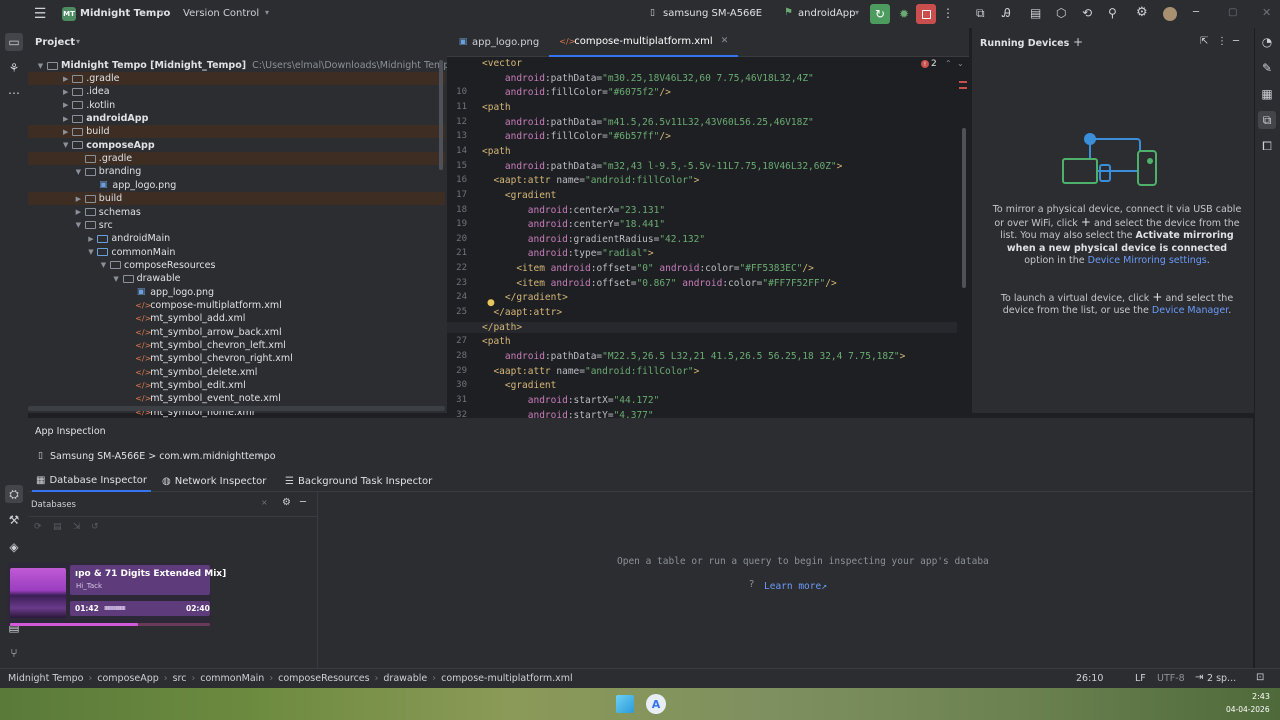 Image resolution: width=1280 pixels, height=720 pixels. What do you see at coordinates (1140, 678) in the screenshot?
I see `line-separator: LF` at bounding box center [1140, 678].